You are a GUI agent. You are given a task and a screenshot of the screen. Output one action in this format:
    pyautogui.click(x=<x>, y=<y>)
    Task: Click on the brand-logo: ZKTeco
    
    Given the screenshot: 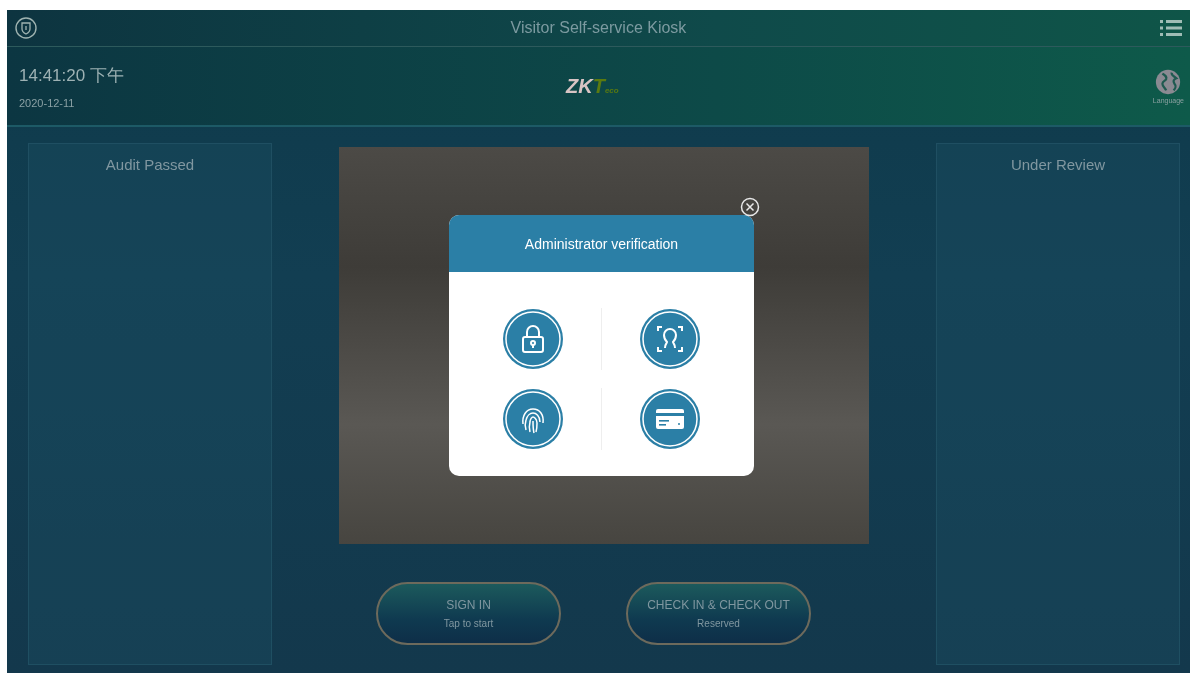 What is the action you would take?
    pyautogui.click(x=592, y=86)
    